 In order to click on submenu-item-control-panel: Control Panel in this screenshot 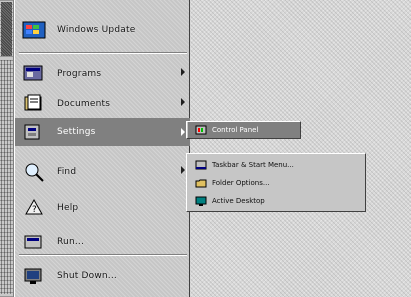, I will do `click(244, 130)`.